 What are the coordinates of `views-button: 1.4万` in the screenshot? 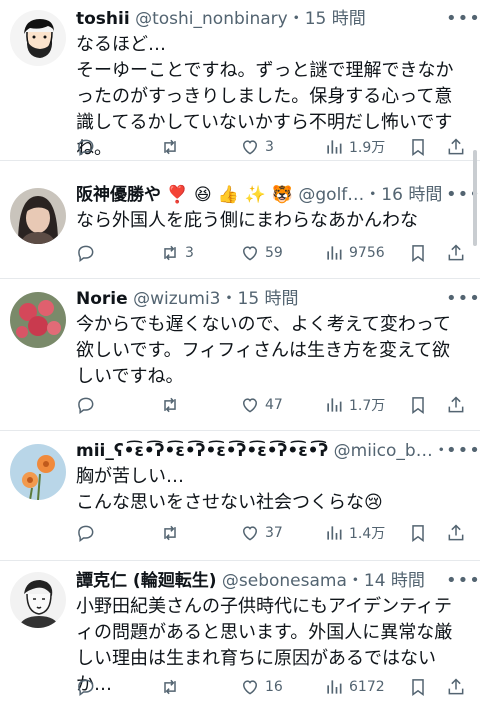 It's located at (354, 533).